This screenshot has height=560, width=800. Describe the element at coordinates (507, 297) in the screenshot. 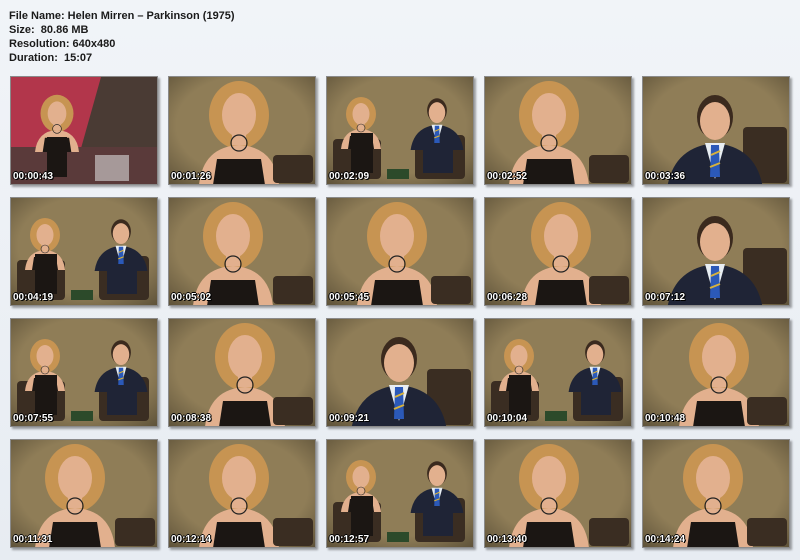

I see `timestamp-label: 00:06:28` at that location.